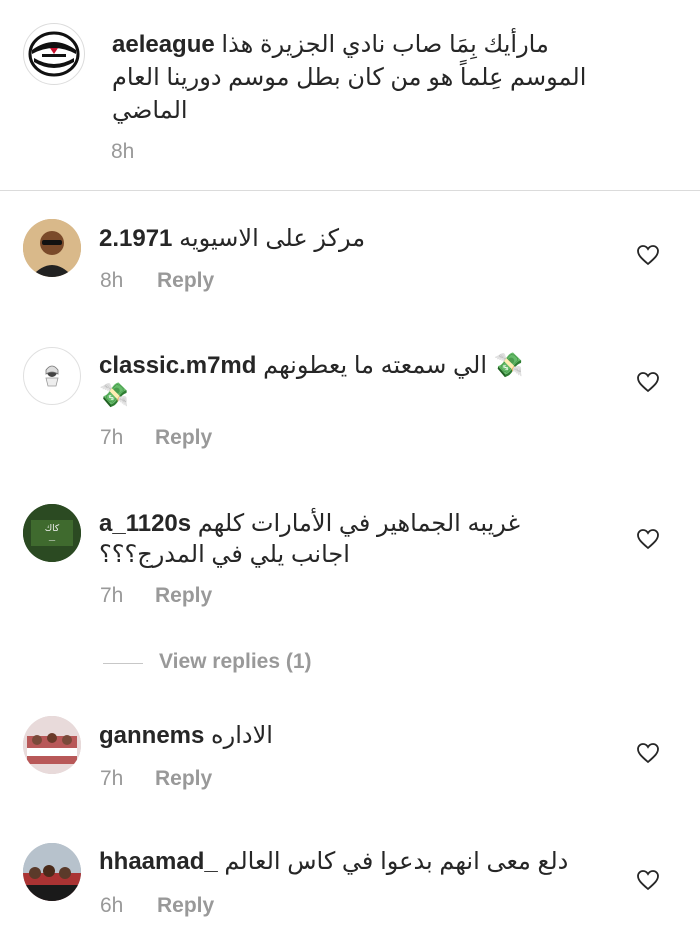 The height and width of the screenshot is (942, 700). I want to click on caption-timestamp: 8h, so click(123, 151).